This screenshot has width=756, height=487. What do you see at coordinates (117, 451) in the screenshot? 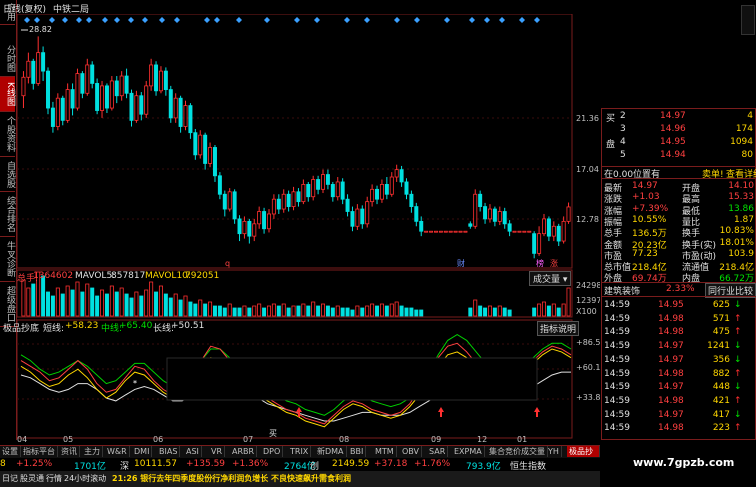
I see `tab-indicator: W&R` at bounding box center [117, 451].